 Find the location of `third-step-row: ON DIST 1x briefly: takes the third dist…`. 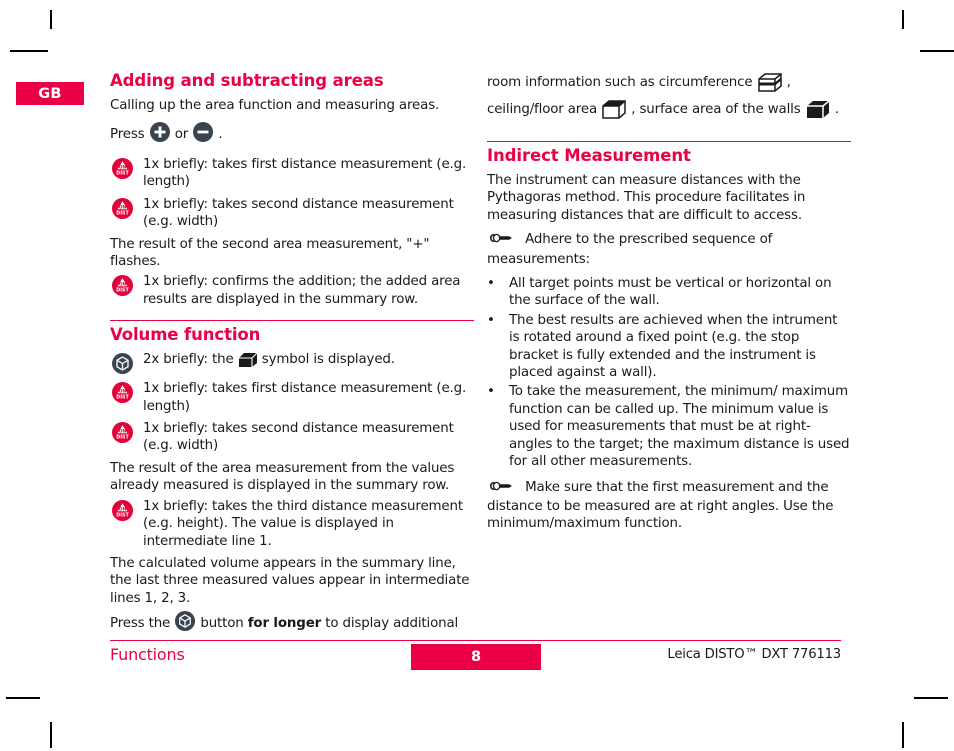

third-step-row: ON DIST 1x briefly: takes the third dist… is located at coordinates (292, 524).